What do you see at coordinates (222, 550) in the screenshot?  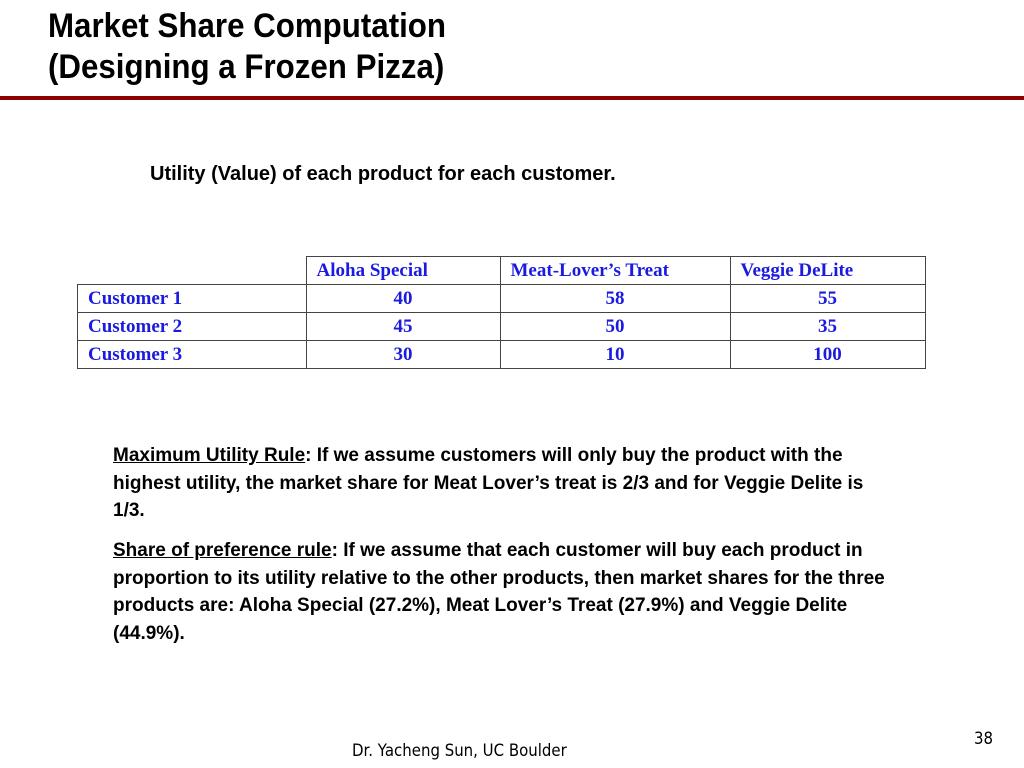 I see `paragraph-lead: Share of preference rule` at bounding box center [222, 550].